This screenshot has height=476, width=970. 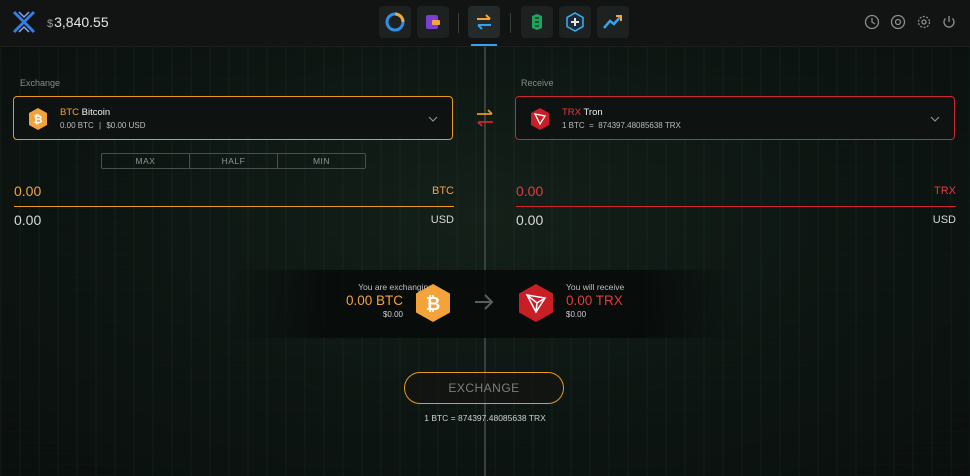 I want to click on add-asset-icon, so click(x=575, y=22).